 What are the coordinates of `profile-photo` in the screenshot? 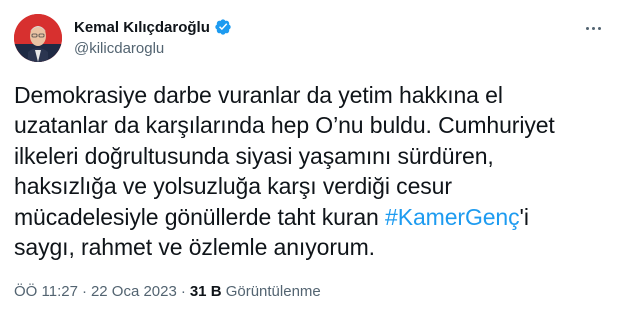 It's located at (38, 38).